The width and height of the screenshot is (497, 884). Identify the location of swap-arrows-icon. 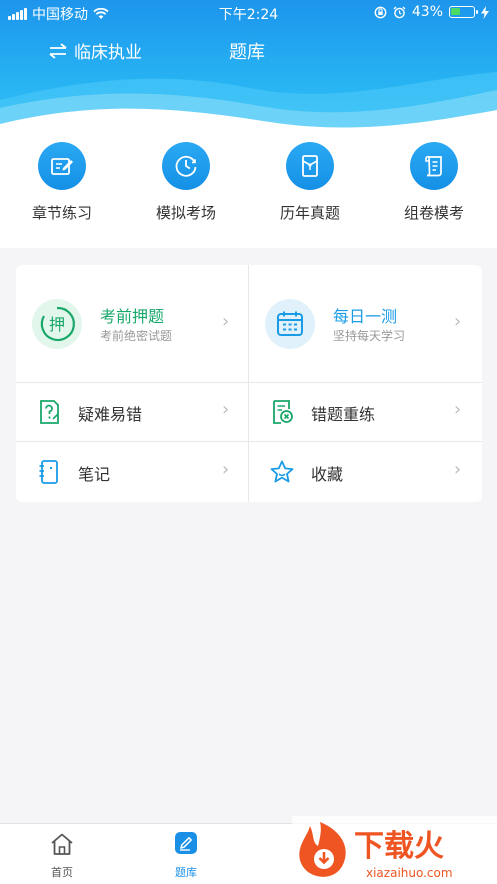
(58, 50).